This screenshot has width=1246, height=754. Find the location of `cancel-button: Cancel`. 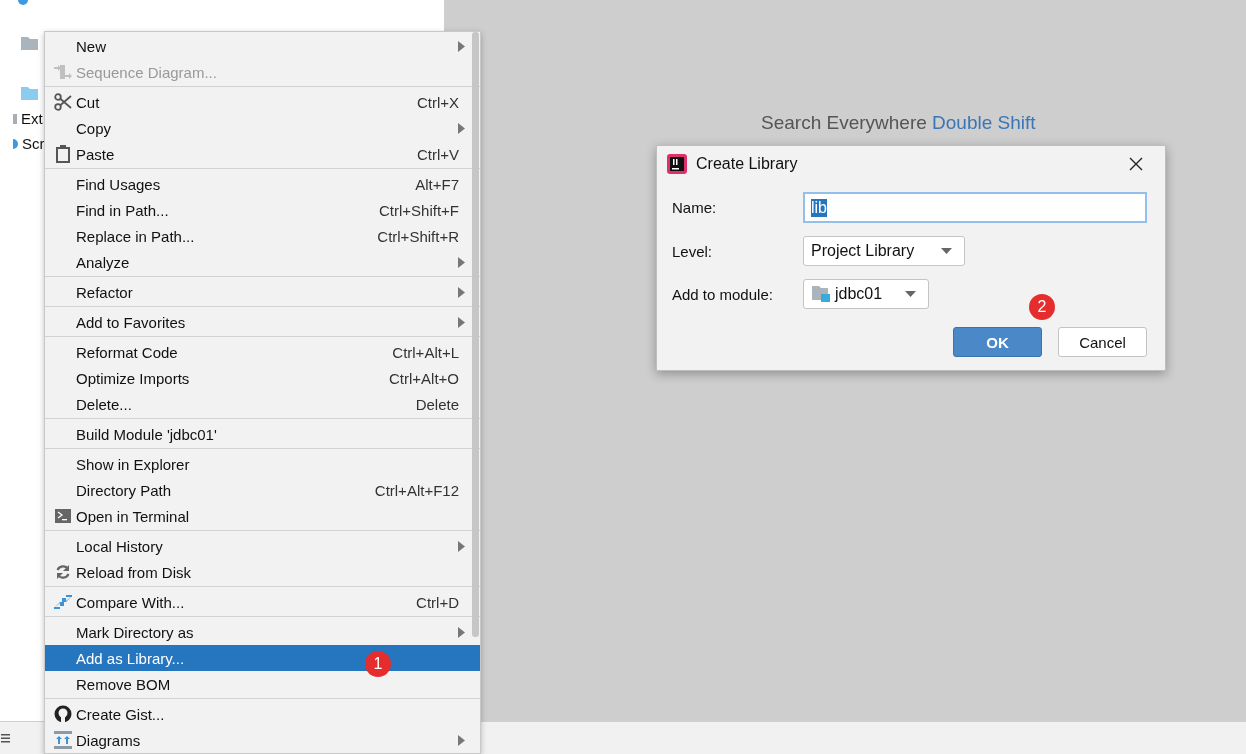

cancel-button: Cancel is located at coordinates (1102, 342).